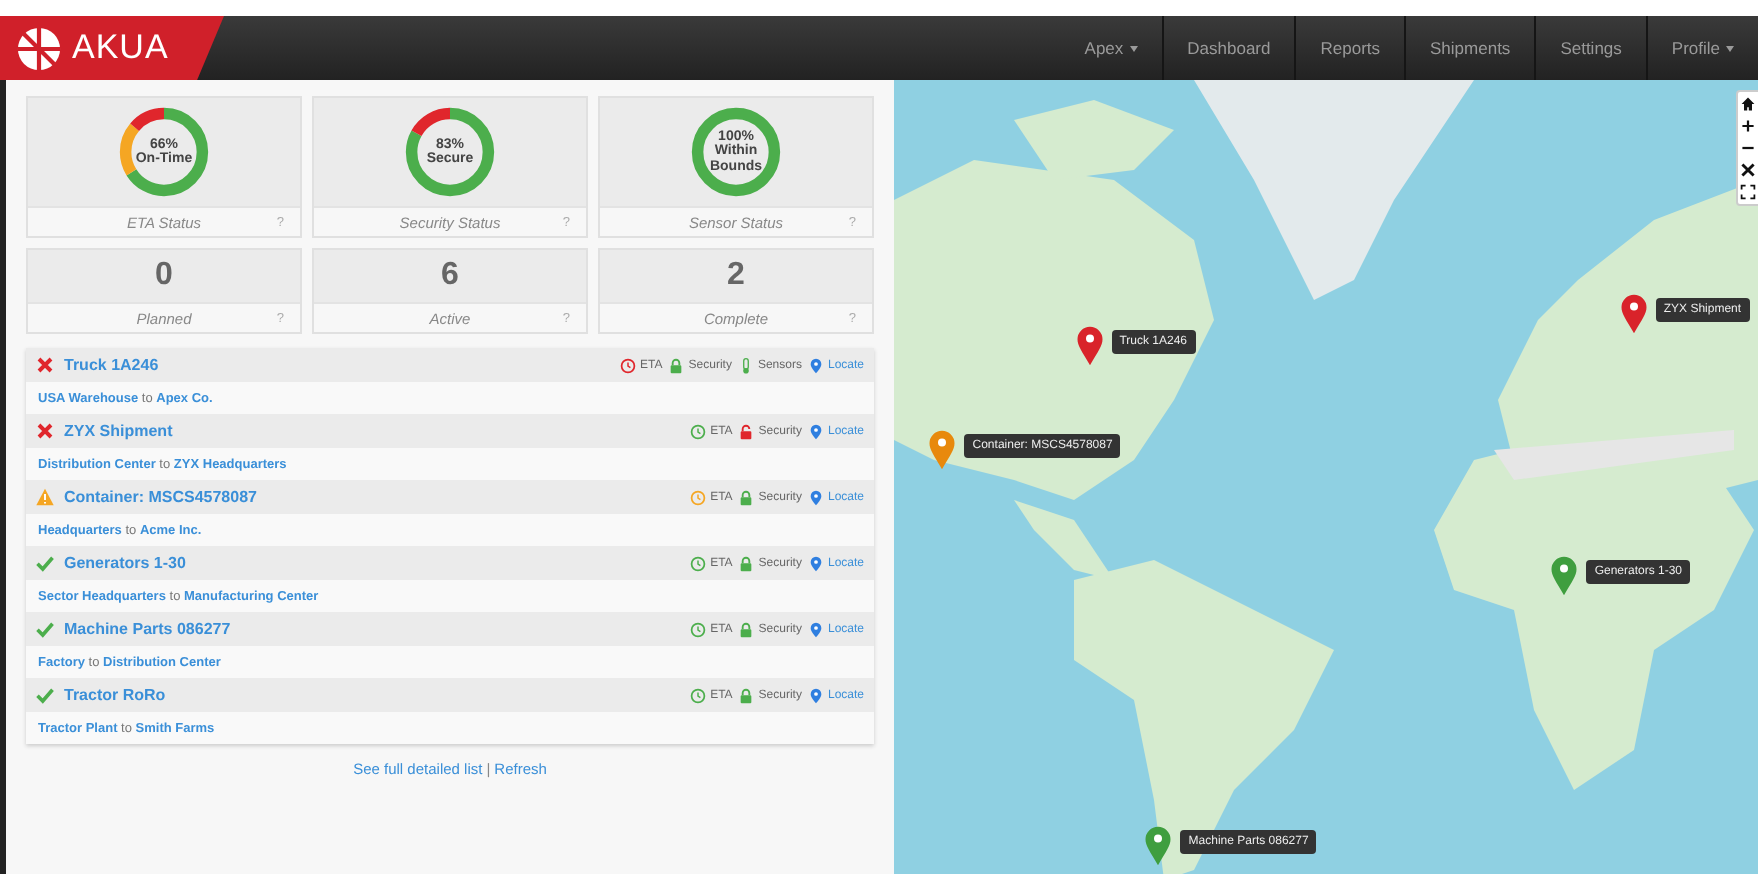 This screenshot has width=1758, height=874. What do you see at coordinates (1748, 104) in the screenshot?
I see `home-icon` at bounding box center [1748, 104].